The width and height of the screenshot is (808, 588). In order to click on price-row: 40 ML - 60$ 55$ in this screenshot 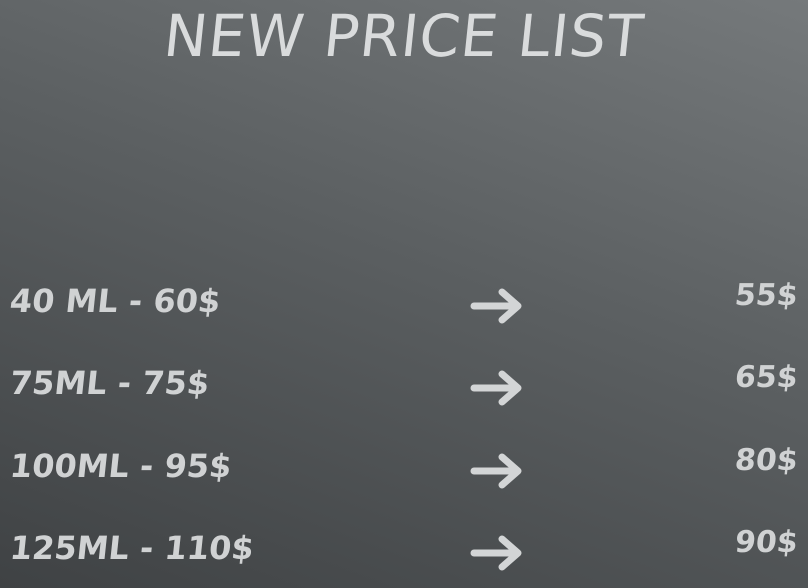, I will do `click(404, 304)`.